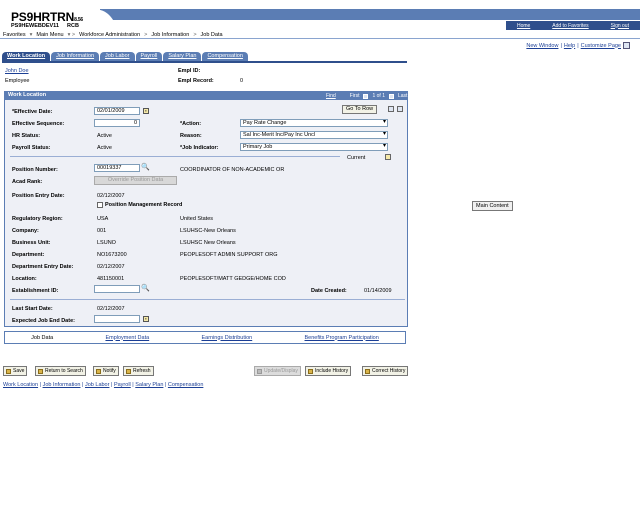 This screenshot has width=640, height=512. Describe the element at coordinates (149, 385) in the screenshot. I see `footer-salary-plan: Salary Plan` at that location.